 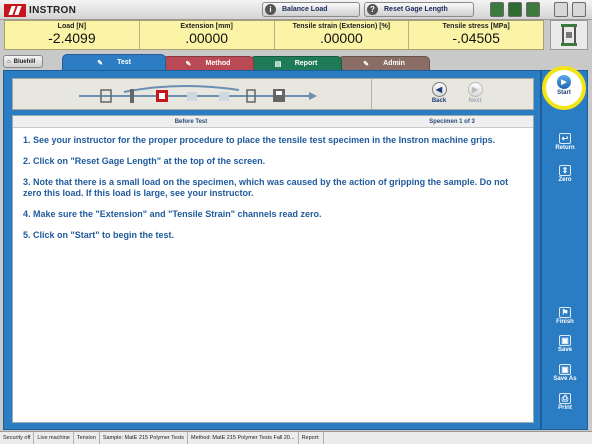 I want to click on return-label: Return, so click(x=565, y=148).